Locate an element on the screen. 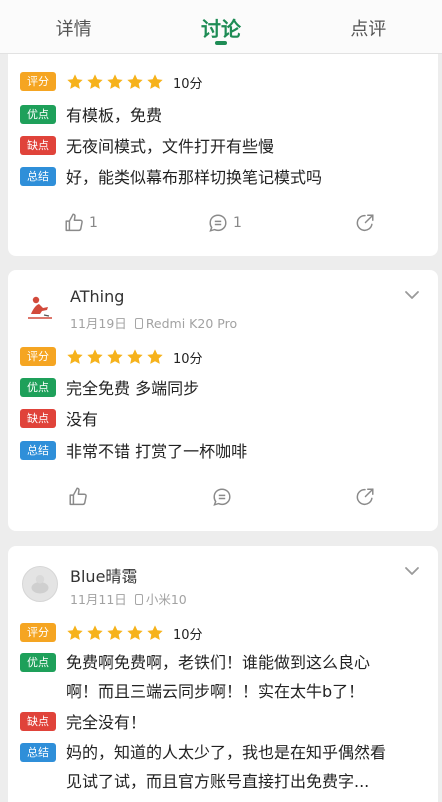  comment-count: 1 is located at coordinates (237, 223).